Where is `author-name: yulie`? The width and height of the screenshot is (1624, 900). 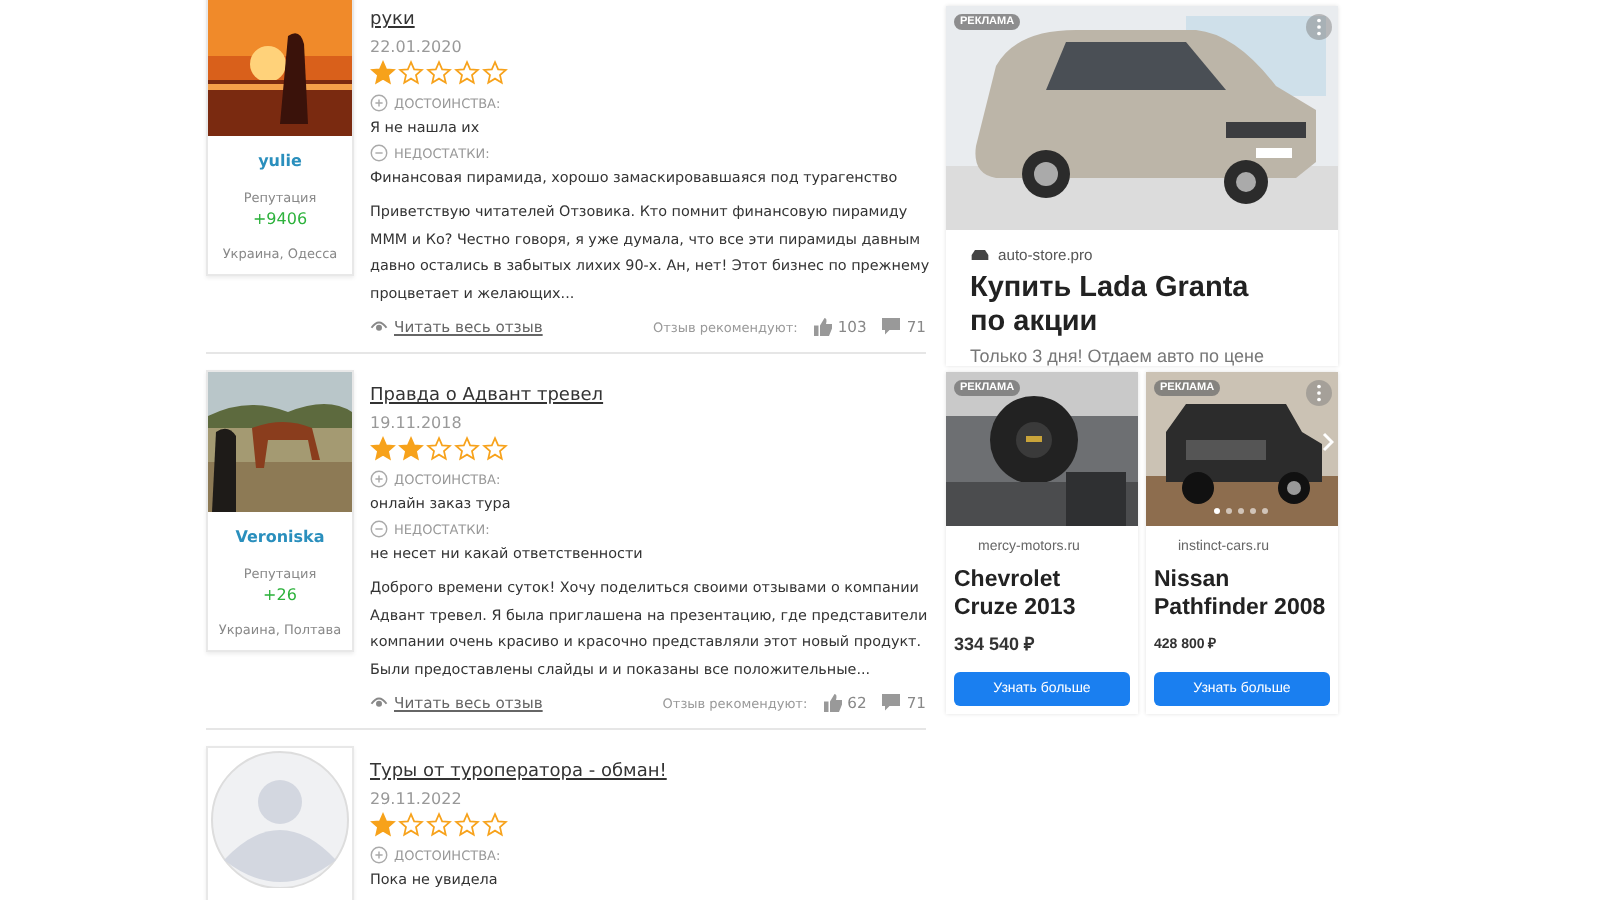
author-name: yulie is located at coordinates (280, 161).